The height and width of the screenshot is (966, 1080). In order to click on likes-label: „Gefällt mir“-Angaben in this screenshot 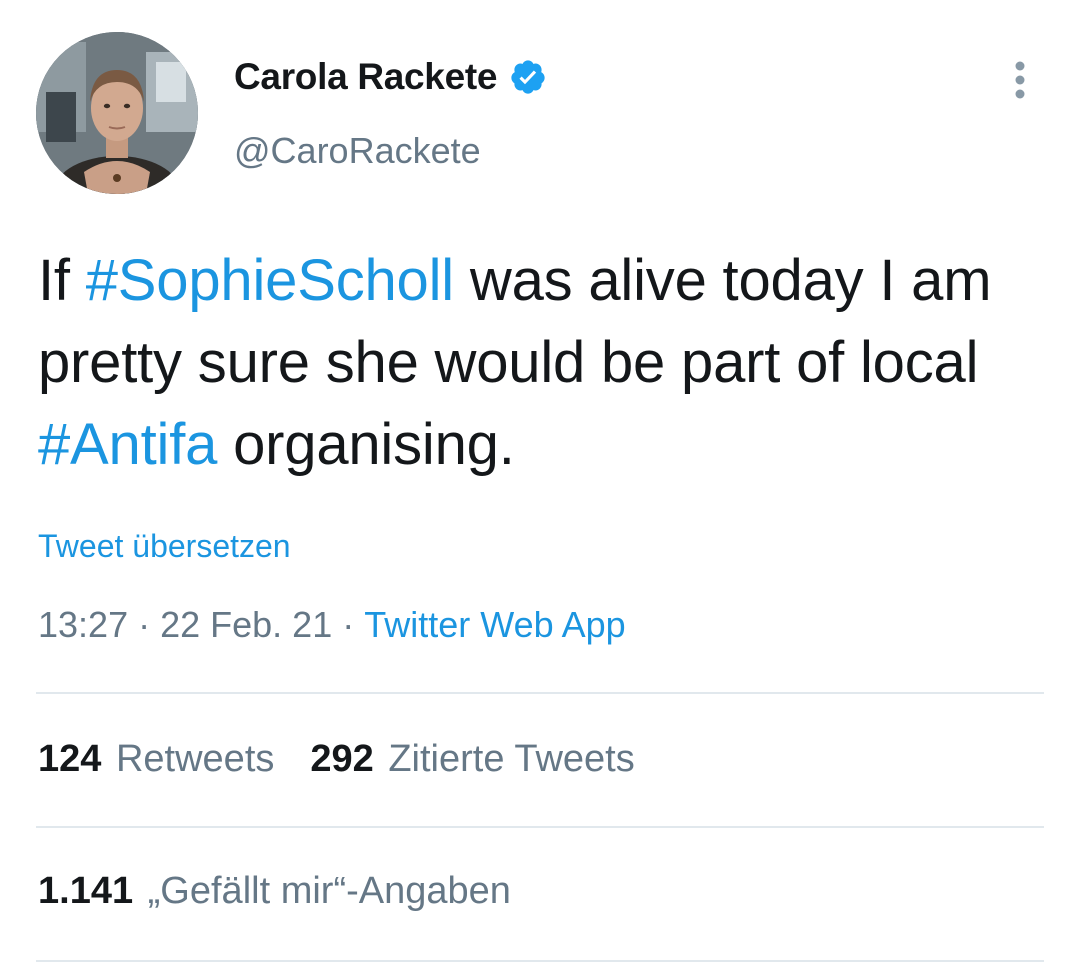, I will do `click(329, 891)`.